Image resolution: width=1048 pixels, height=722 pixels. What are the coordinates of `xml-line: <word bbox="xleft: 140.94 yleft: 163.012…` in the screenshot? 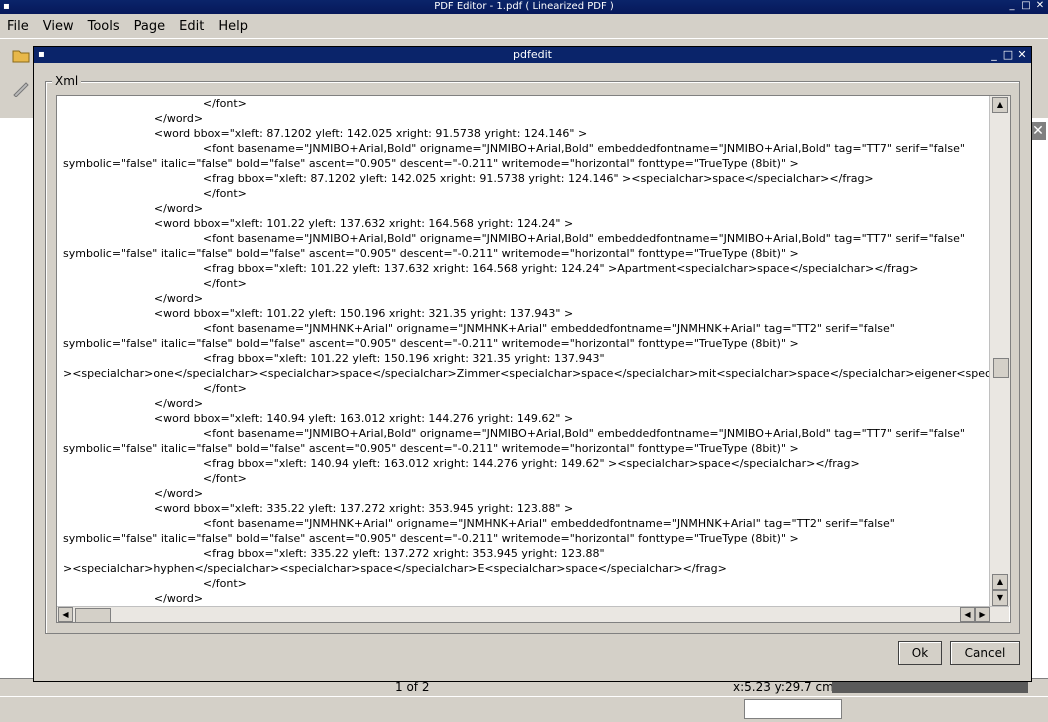 It's located at (523, 418).